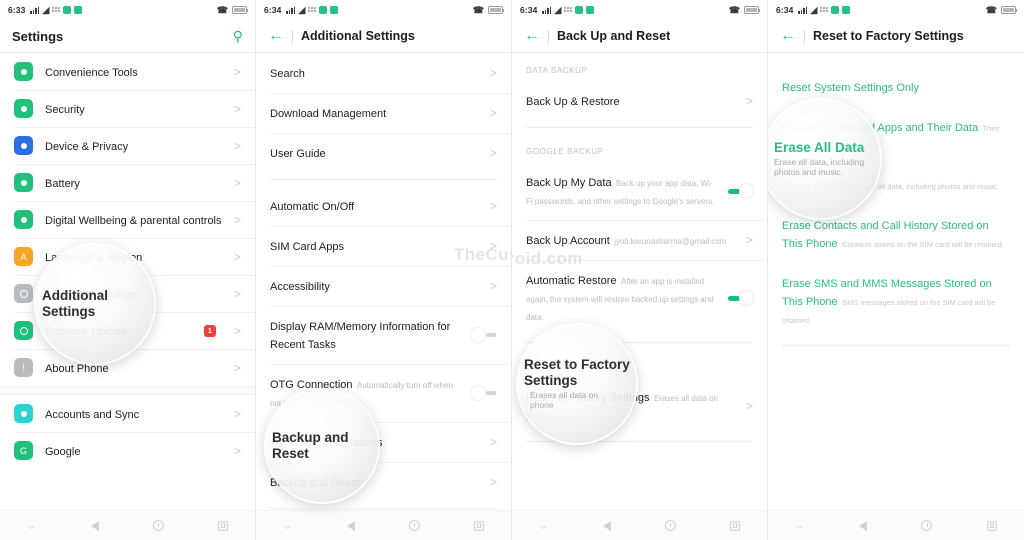 The width and height of the screenshot is (1024, 540). What do you see at coordinates (484, 335) in the screenshot?
I see `display-ram-toggle` at bounding box center [484, 335].